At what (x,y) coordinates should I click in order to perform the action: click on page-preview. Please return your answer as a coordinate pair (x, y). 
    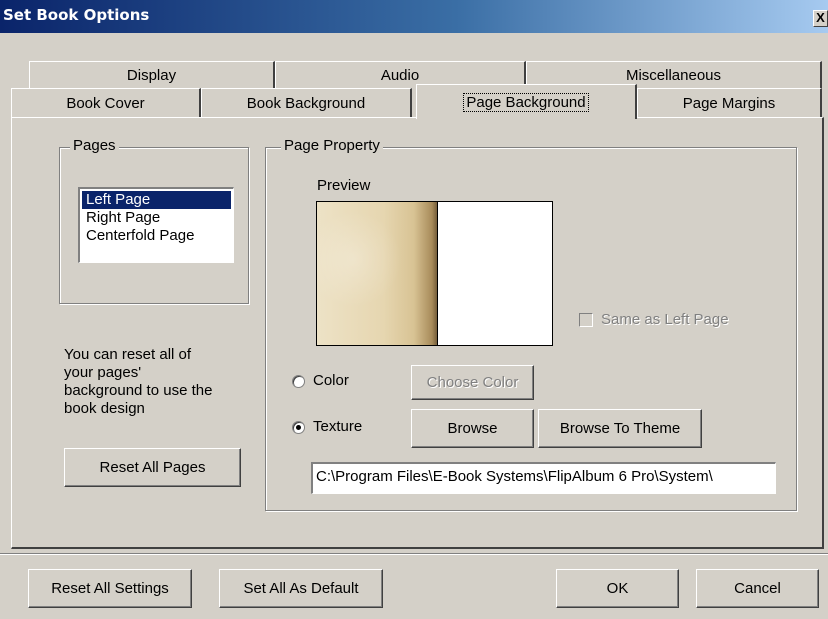
    Looking at the image, I should click on (434, 273).